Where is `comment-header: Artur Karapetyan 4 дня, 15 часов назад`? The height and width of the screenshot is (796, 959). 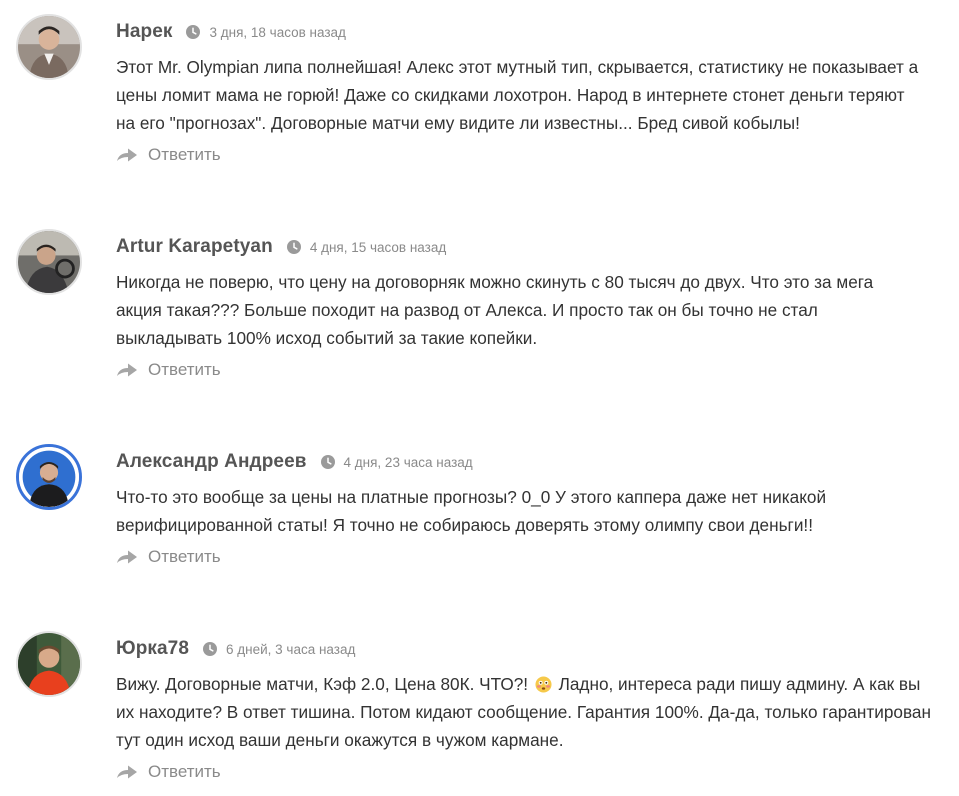
comment-header: Artur Karapetyan 4 дня, 15 часов назад is located at coordinates (281, 247).